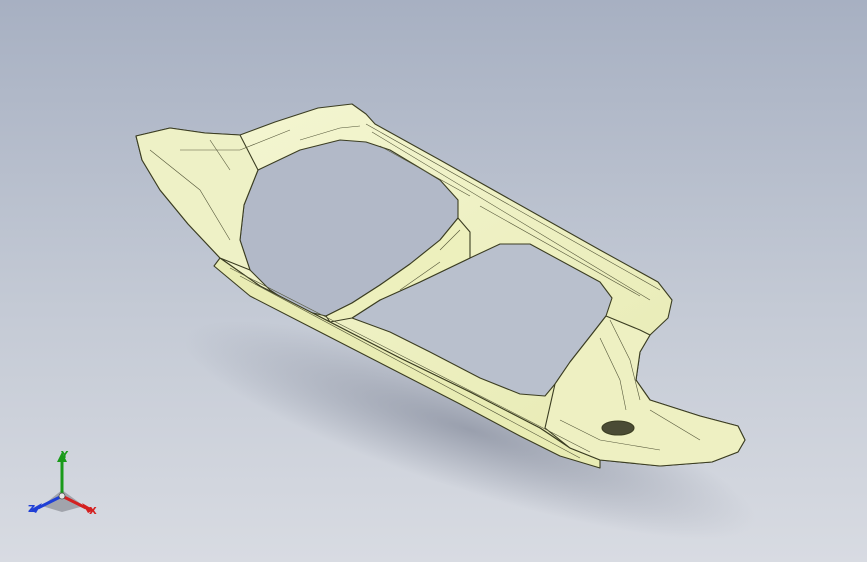 This screenshot has width=867, height=562. What do you see at coordinates (93, 511) in the screenshot?
I see `triad-x-label: X` at bounding box center [93, 511].